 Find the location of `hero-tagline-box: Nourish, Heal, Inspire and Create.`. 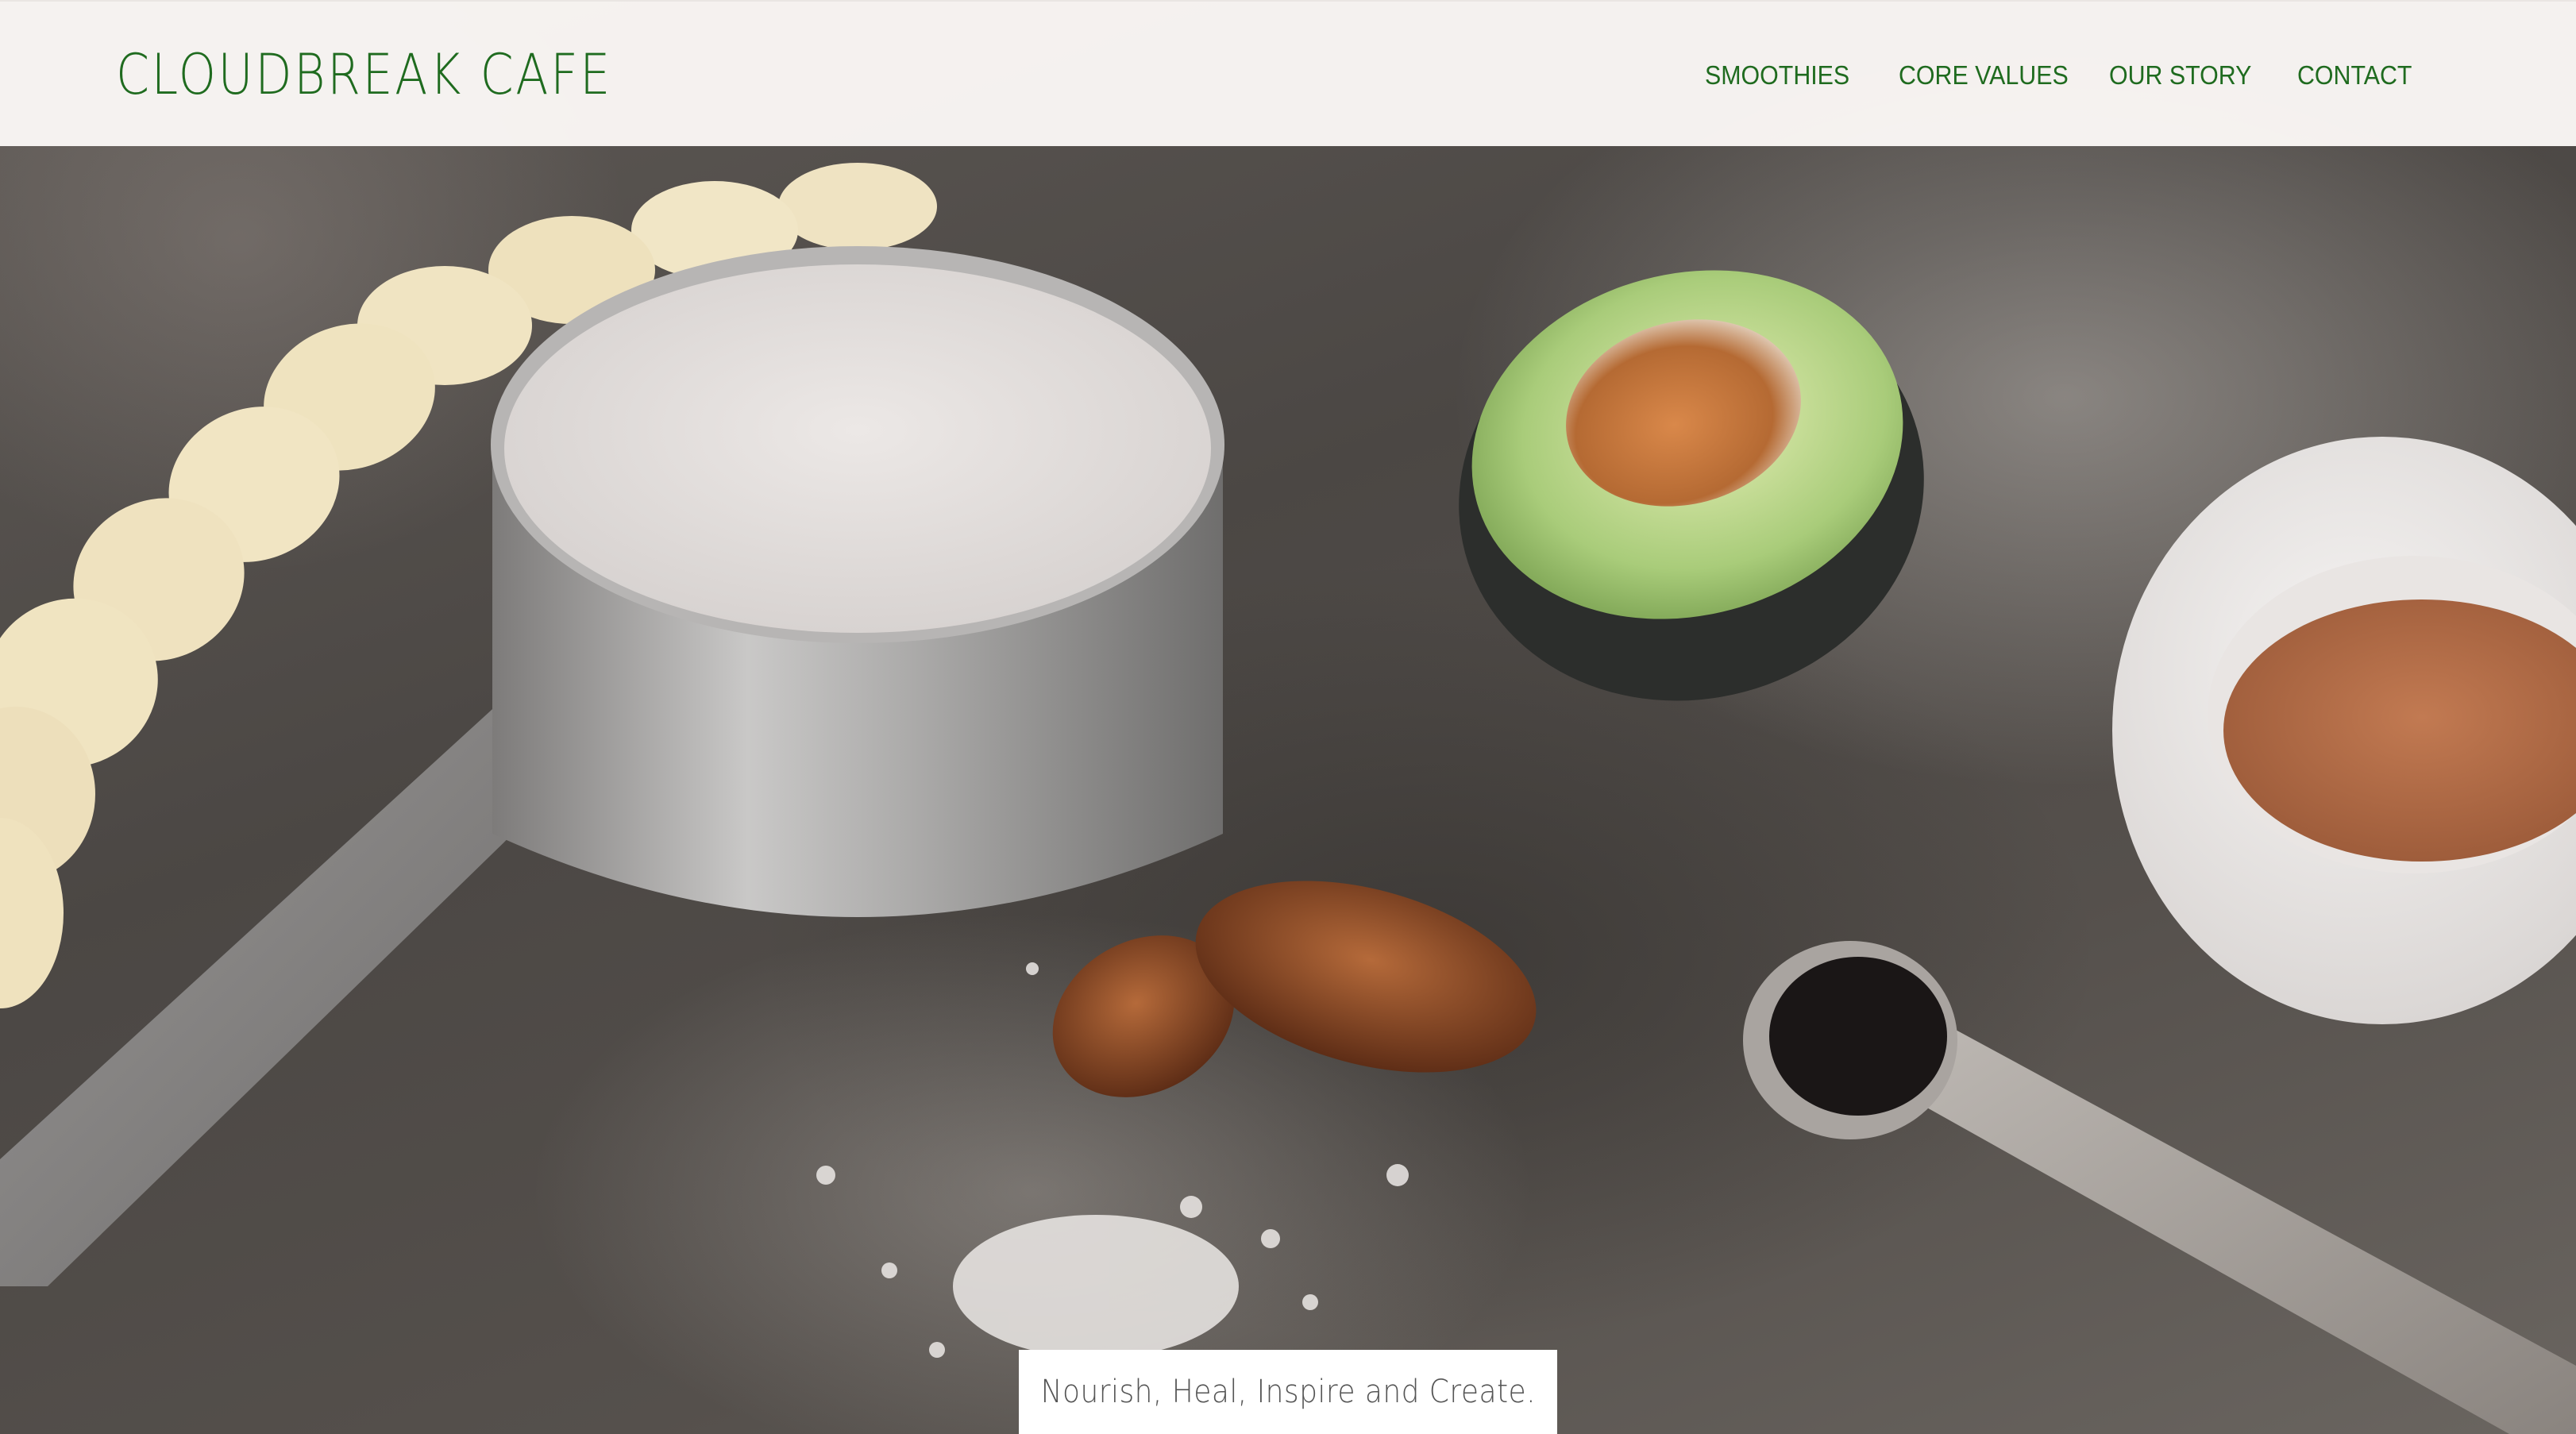

hero-tagline-box: Nourish, Heal, Inspire and Create. is located at coordinates (1288, 1392).